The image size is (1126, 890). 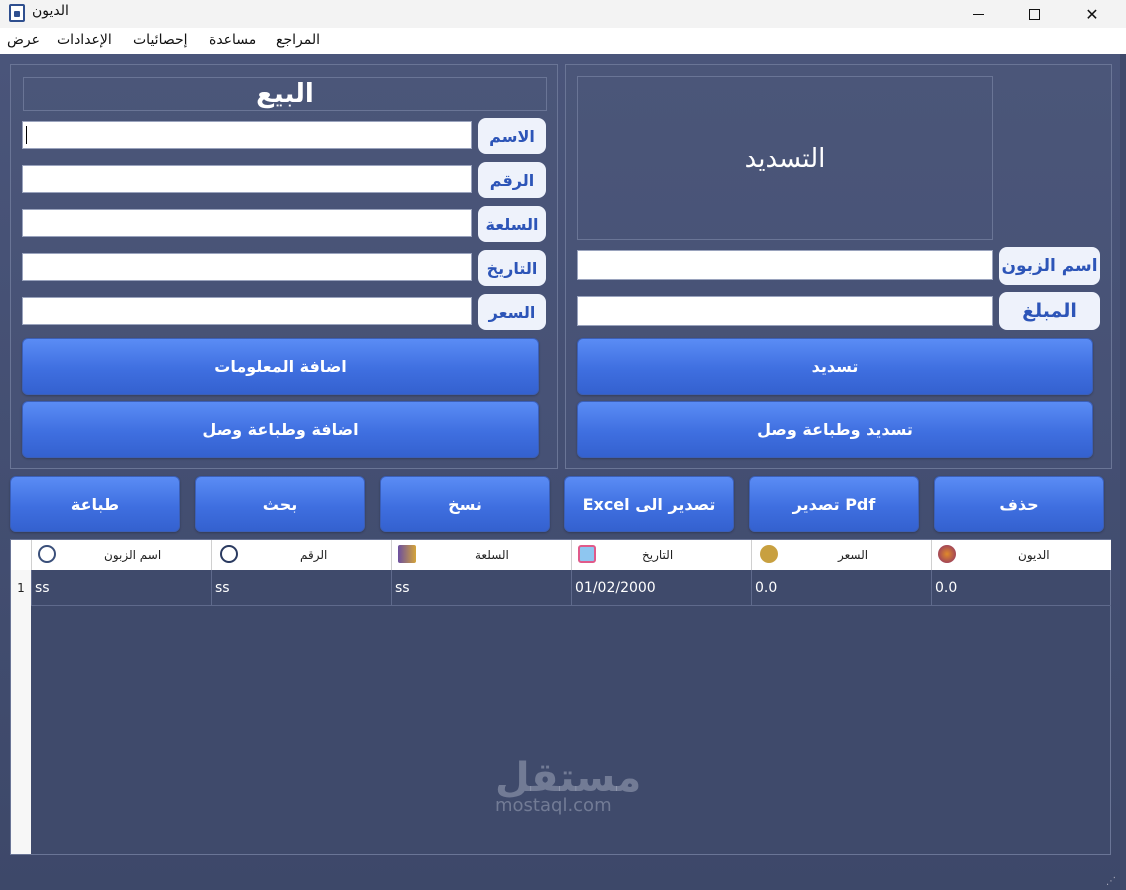 I want to click on column-header-price: السعر, so click(x=841, y=555).